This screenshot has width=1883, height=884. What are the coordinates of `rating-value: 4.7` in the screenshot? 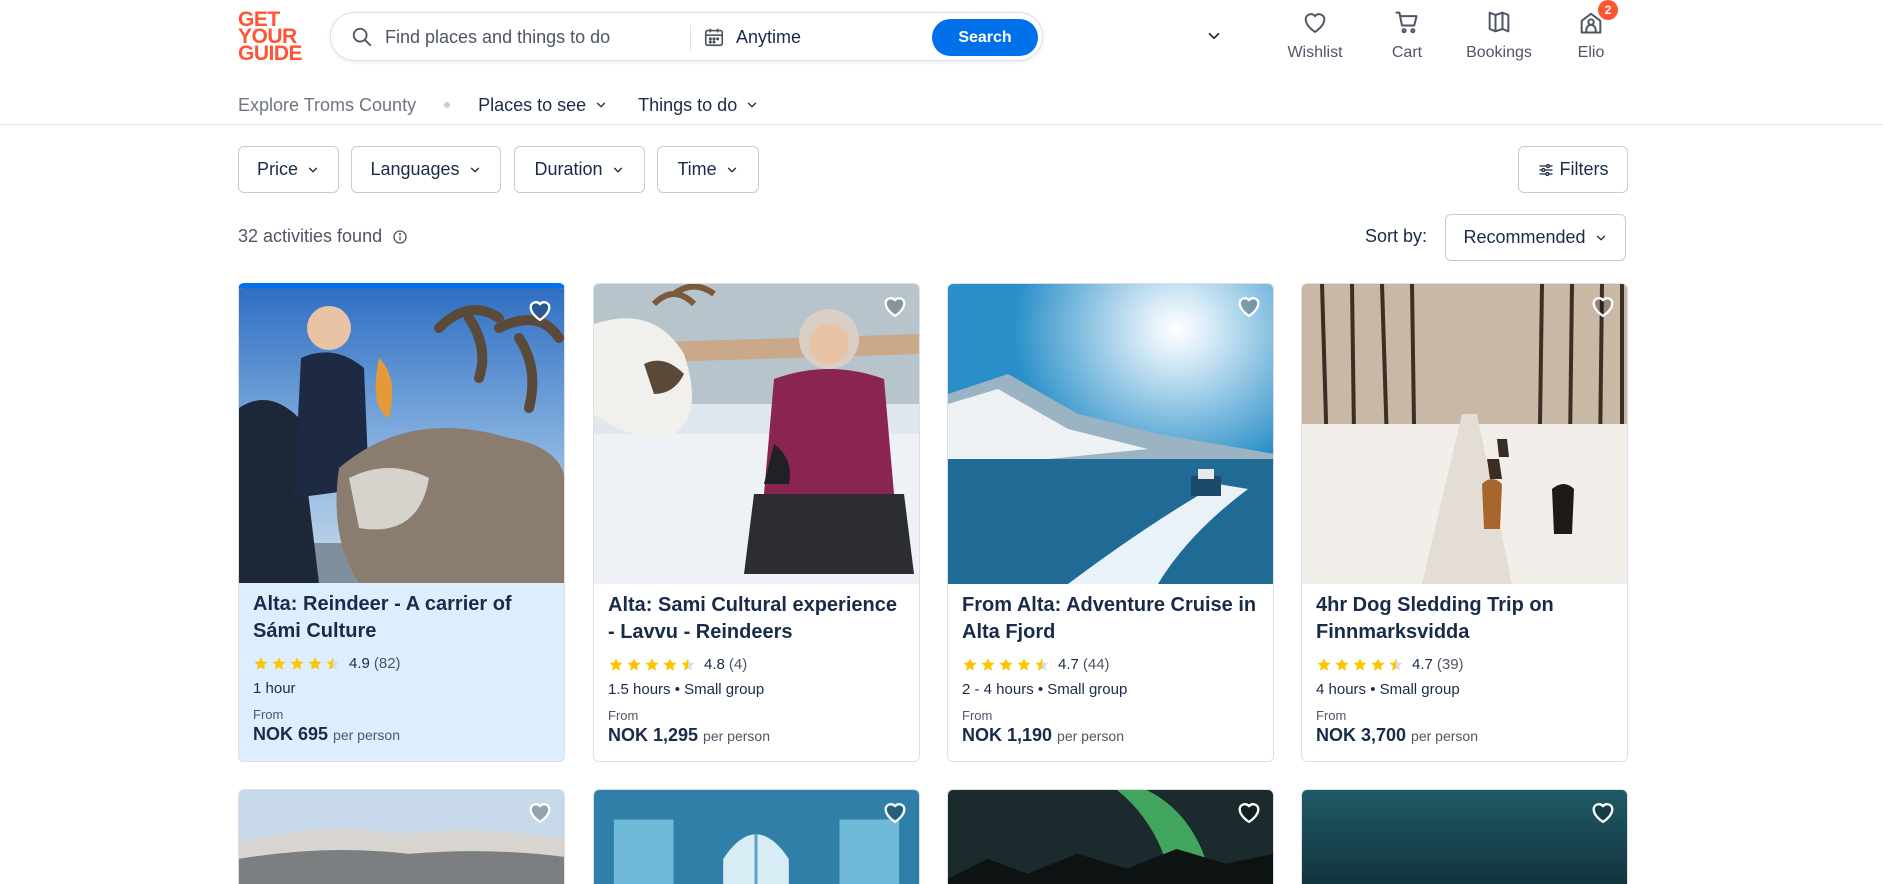 It's located at (1422, 664).